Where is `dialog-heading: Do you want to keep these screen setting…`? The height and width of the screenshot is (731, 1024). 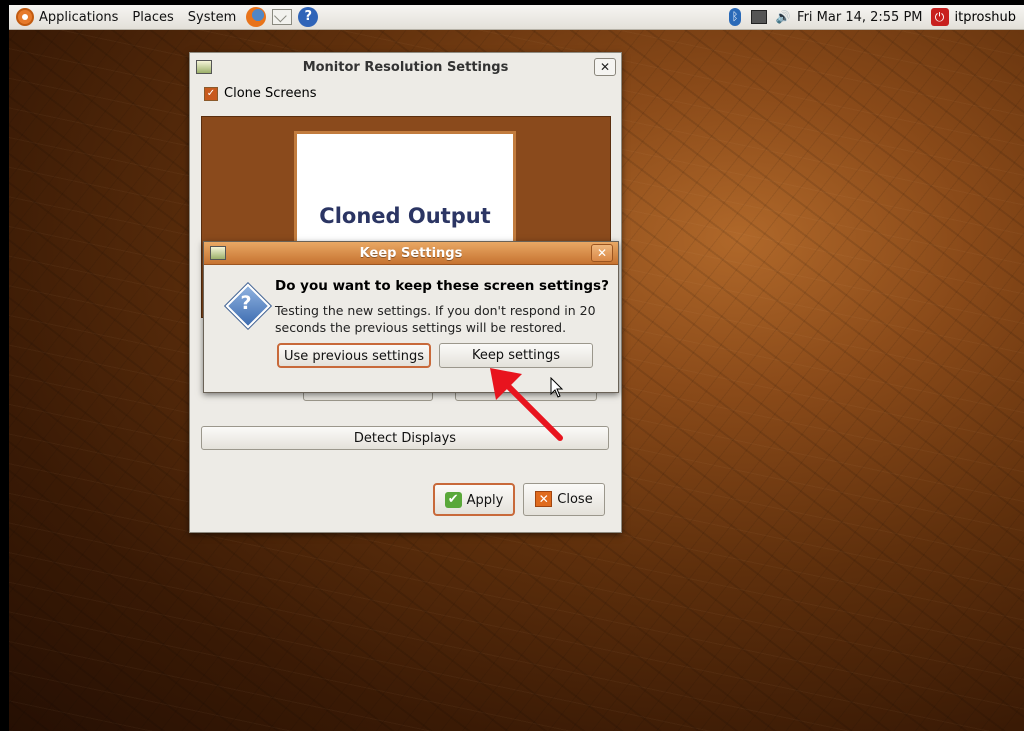
dialog-heading: Do you want to keep these screen setting… is located at coordinates (442, 286).